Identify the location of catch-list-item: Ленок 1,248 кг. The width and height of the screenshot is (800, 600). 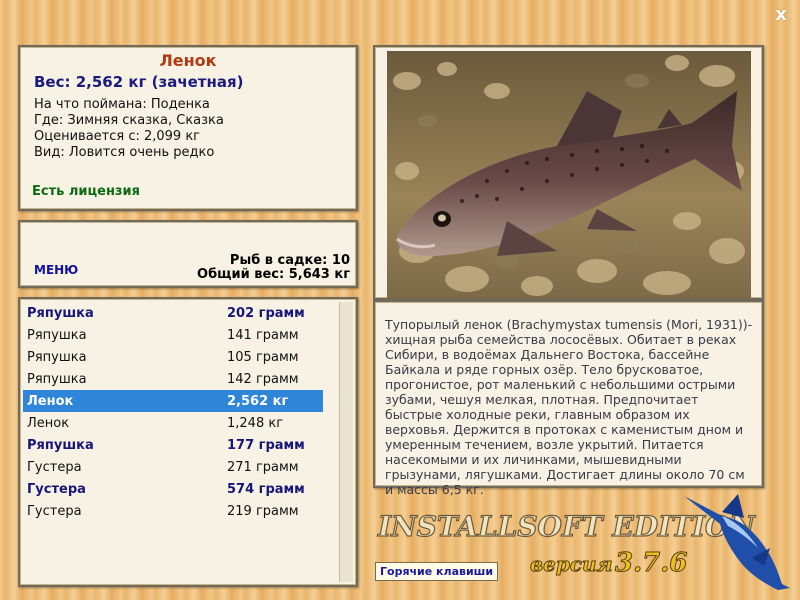
(173, 423).